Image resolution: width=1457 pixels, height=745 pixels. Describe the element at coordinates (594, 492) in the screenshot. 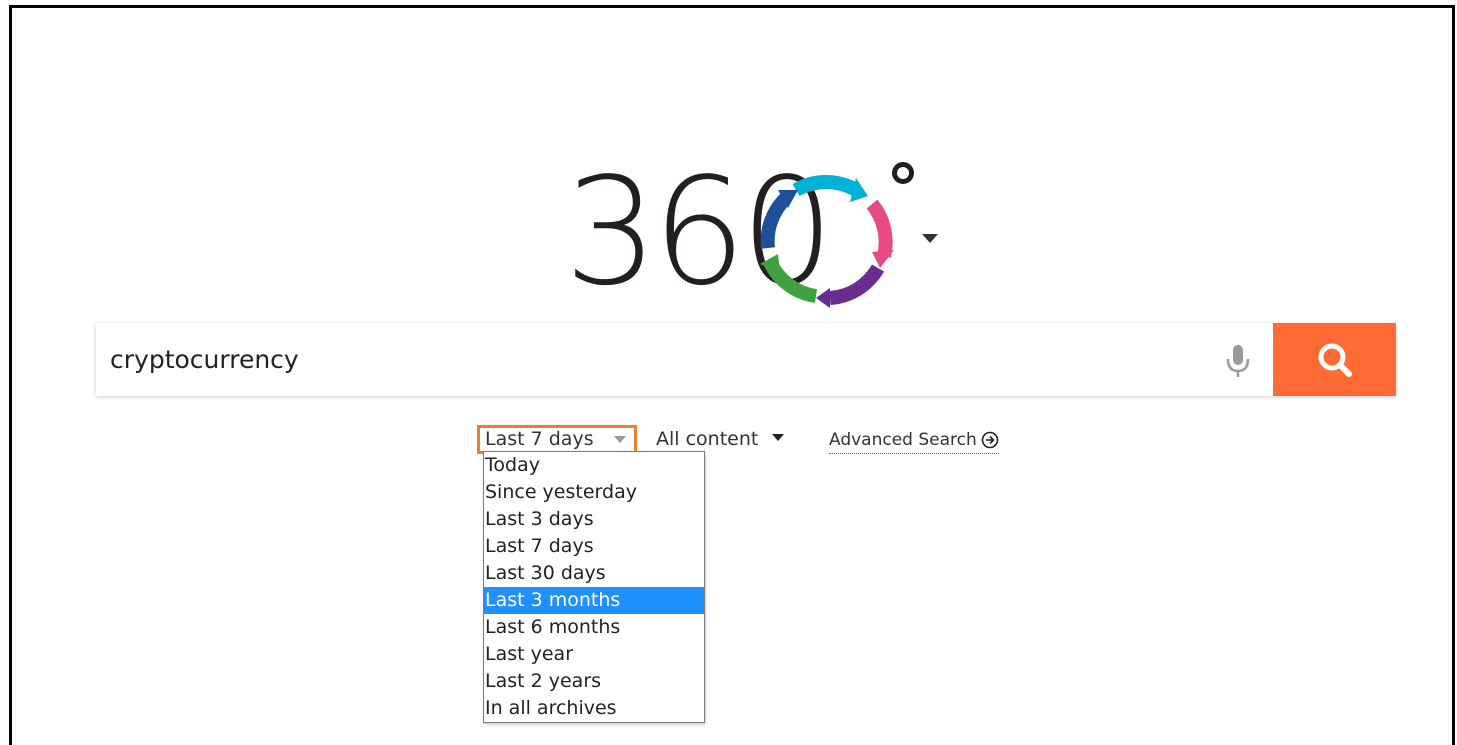

I see `dropdown-option: Since yesterday` at that location.